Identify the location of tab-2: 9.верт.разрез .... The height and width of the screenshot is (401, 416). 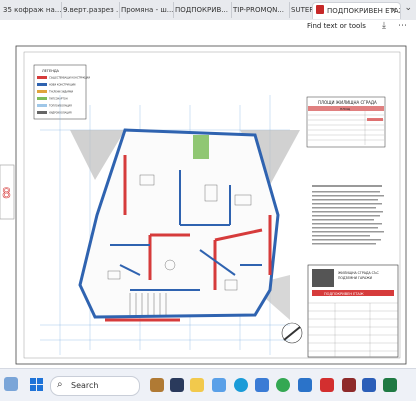
(90, 10).